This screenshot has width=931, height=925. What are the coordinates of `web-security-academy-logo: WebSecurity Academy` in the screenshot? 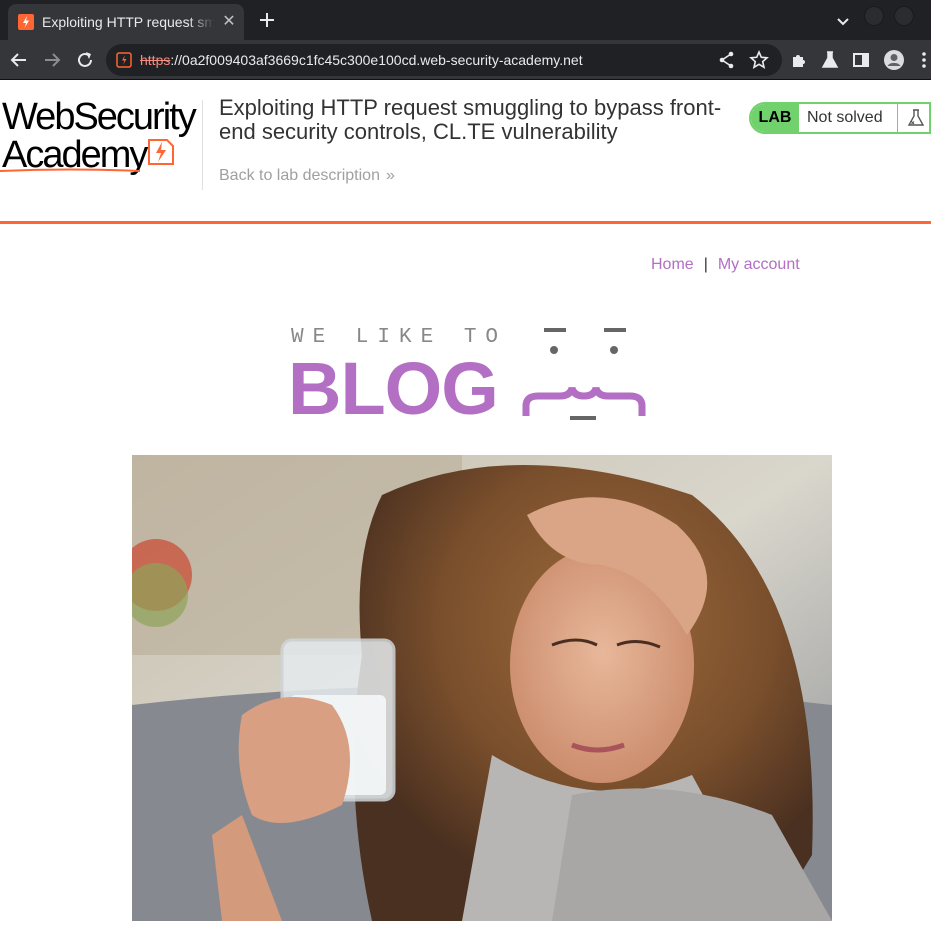 It's located at (100, 136).